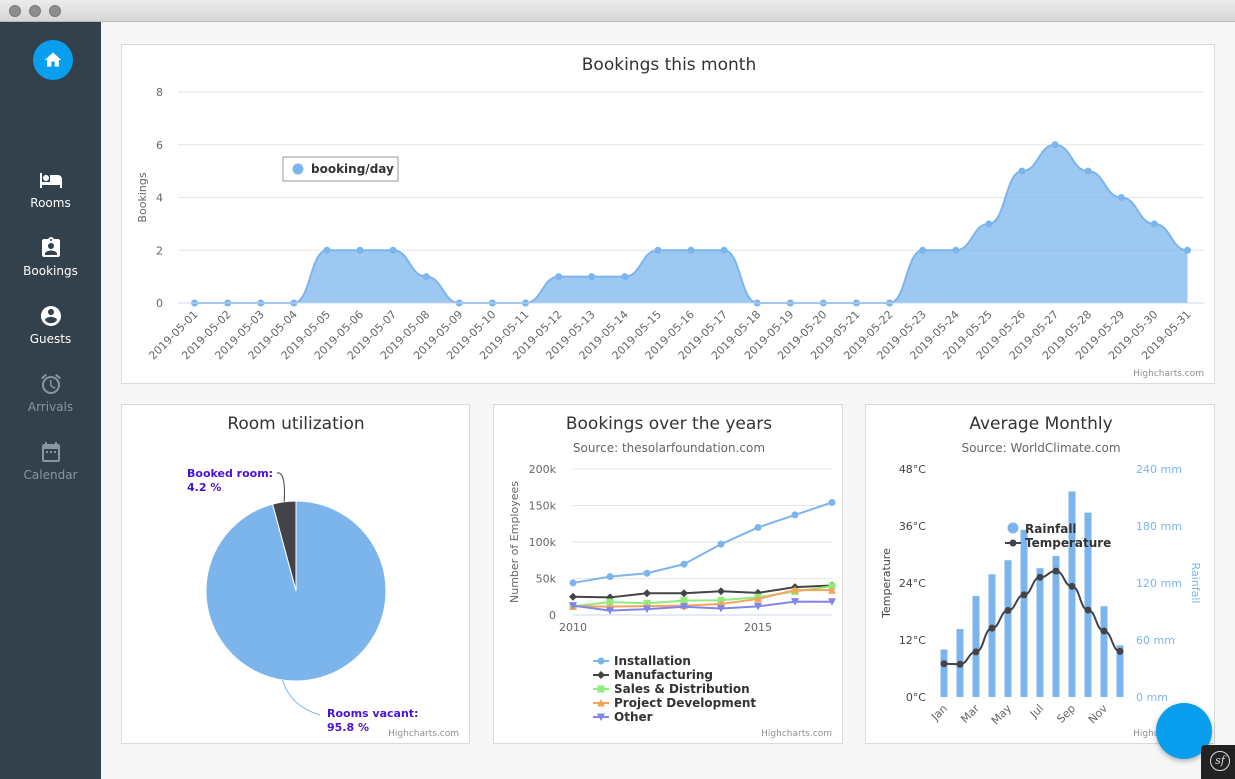 This screenshot has width=1235, height=779. I want to click on home-icon, so click(53, 59).